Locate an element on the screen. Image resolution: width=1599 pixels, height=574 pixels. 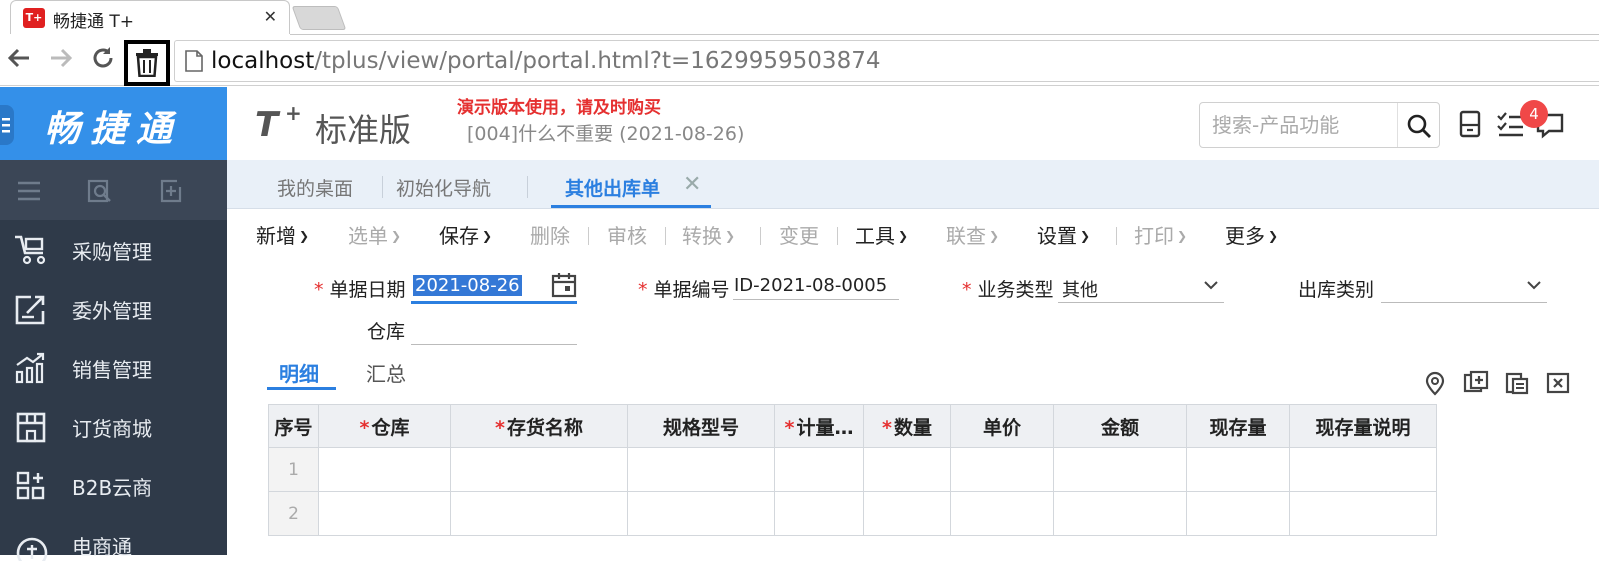
sidebar-quick-actions is located at coordinates (113, 190).